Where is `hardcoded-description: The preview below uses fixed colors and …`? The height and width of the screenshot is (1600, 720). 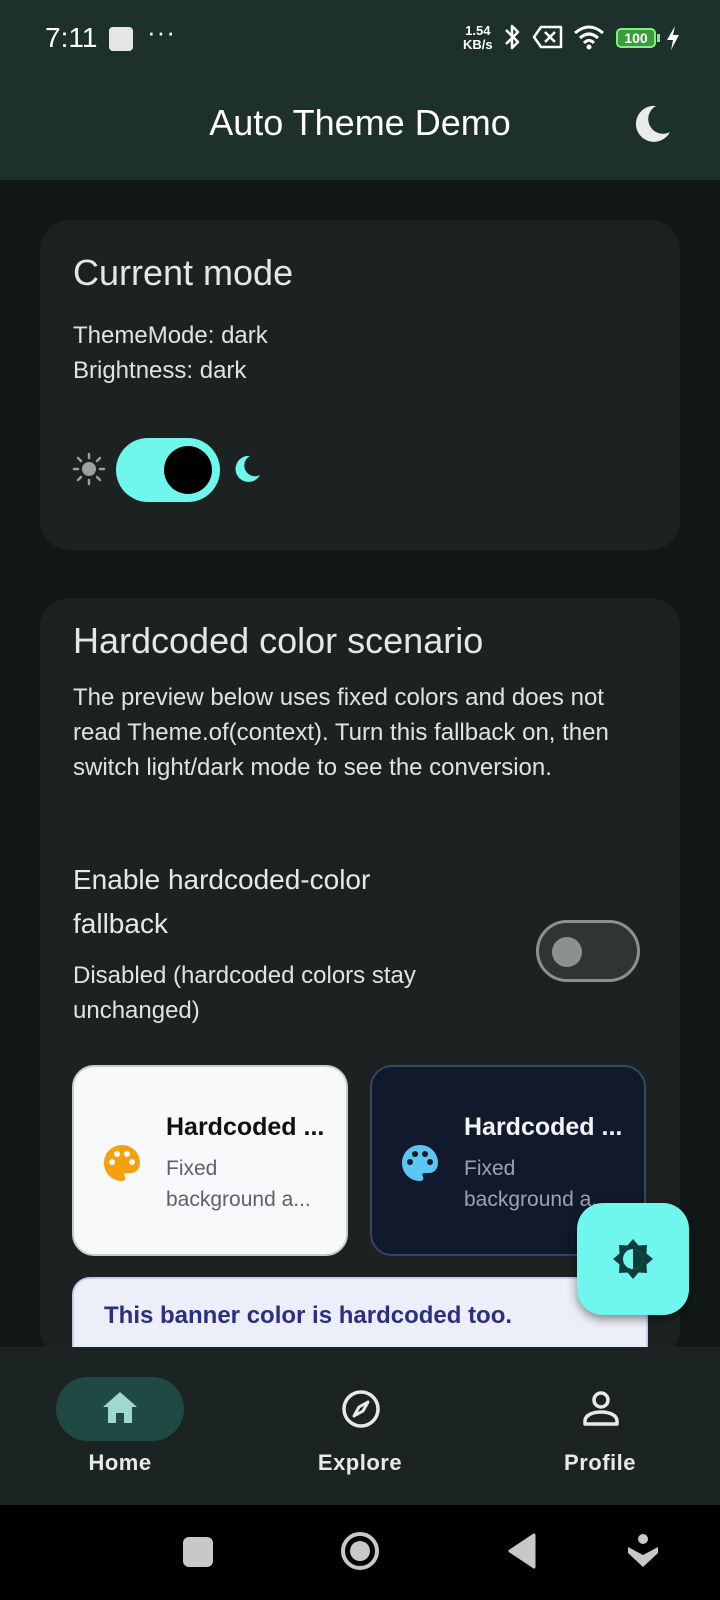
hardcoded-description: The preview below uses fixed colors and … is located at coordinates (341, 732).